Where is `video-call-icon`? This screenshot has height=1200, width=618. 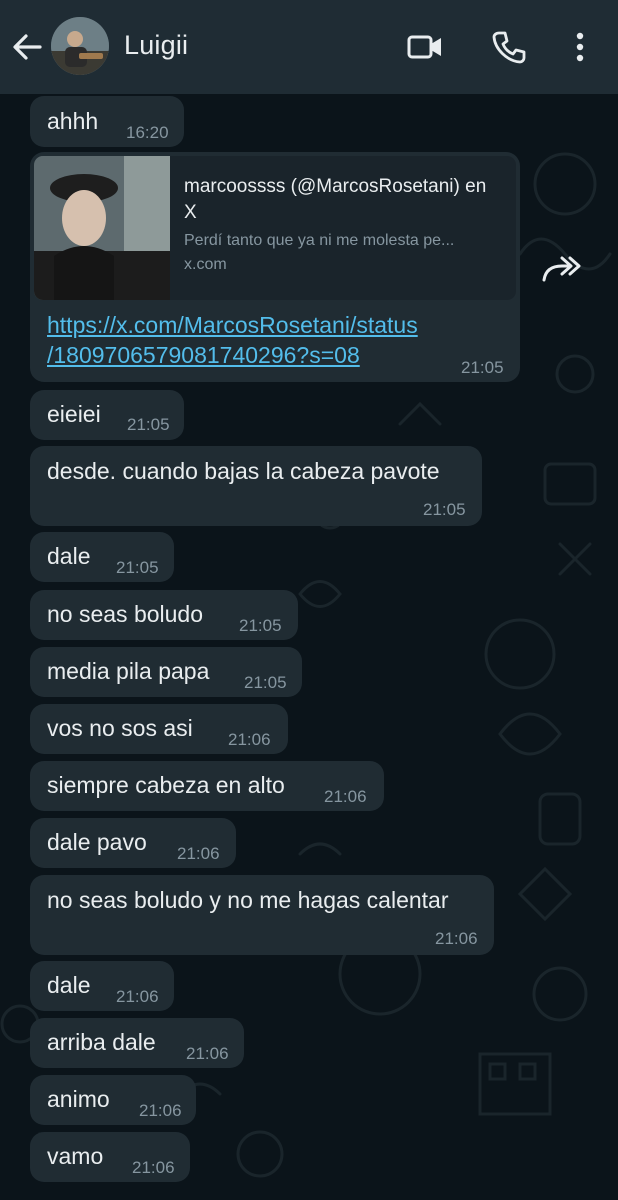 video-call-icon is located at coordinates (425, 47).